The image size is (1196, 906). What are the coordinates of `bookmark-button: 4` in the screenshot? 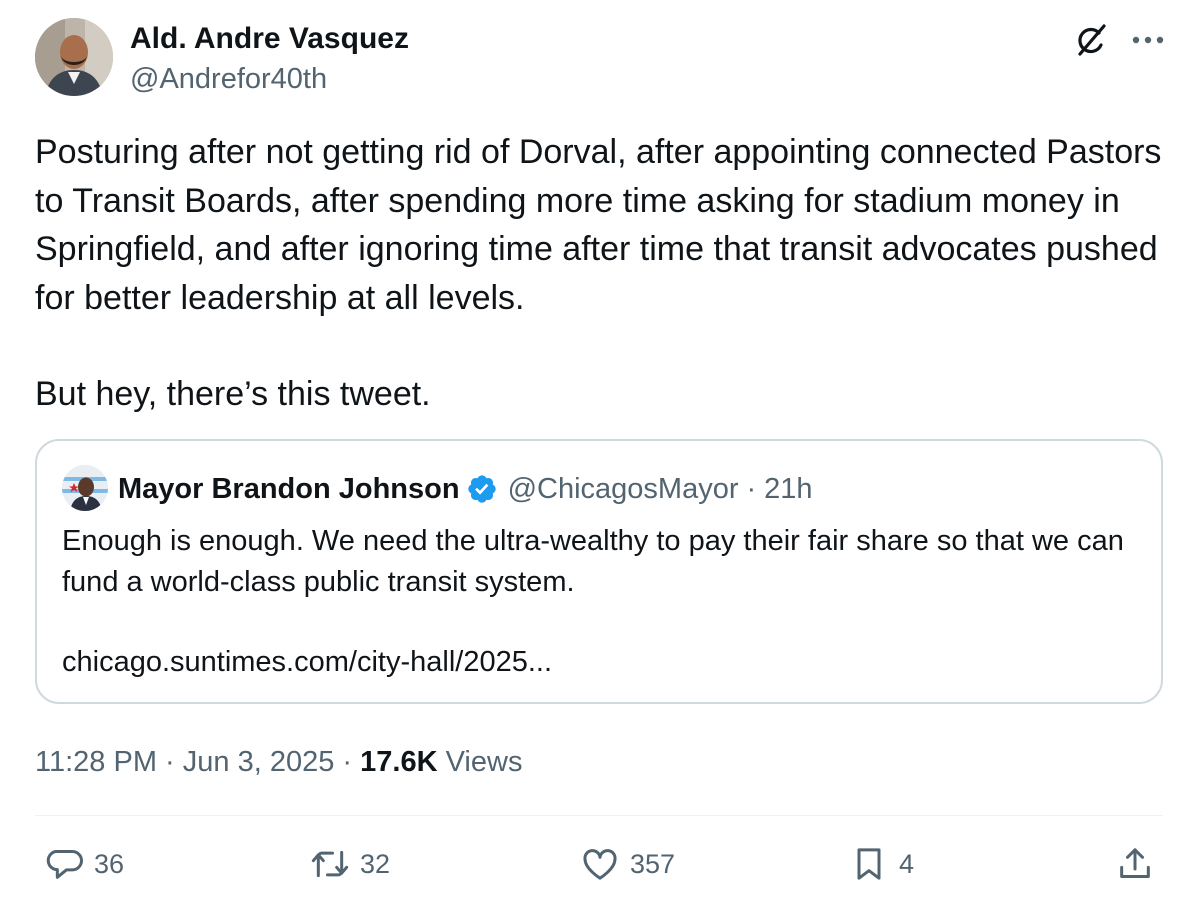 It's located at (881, 864).